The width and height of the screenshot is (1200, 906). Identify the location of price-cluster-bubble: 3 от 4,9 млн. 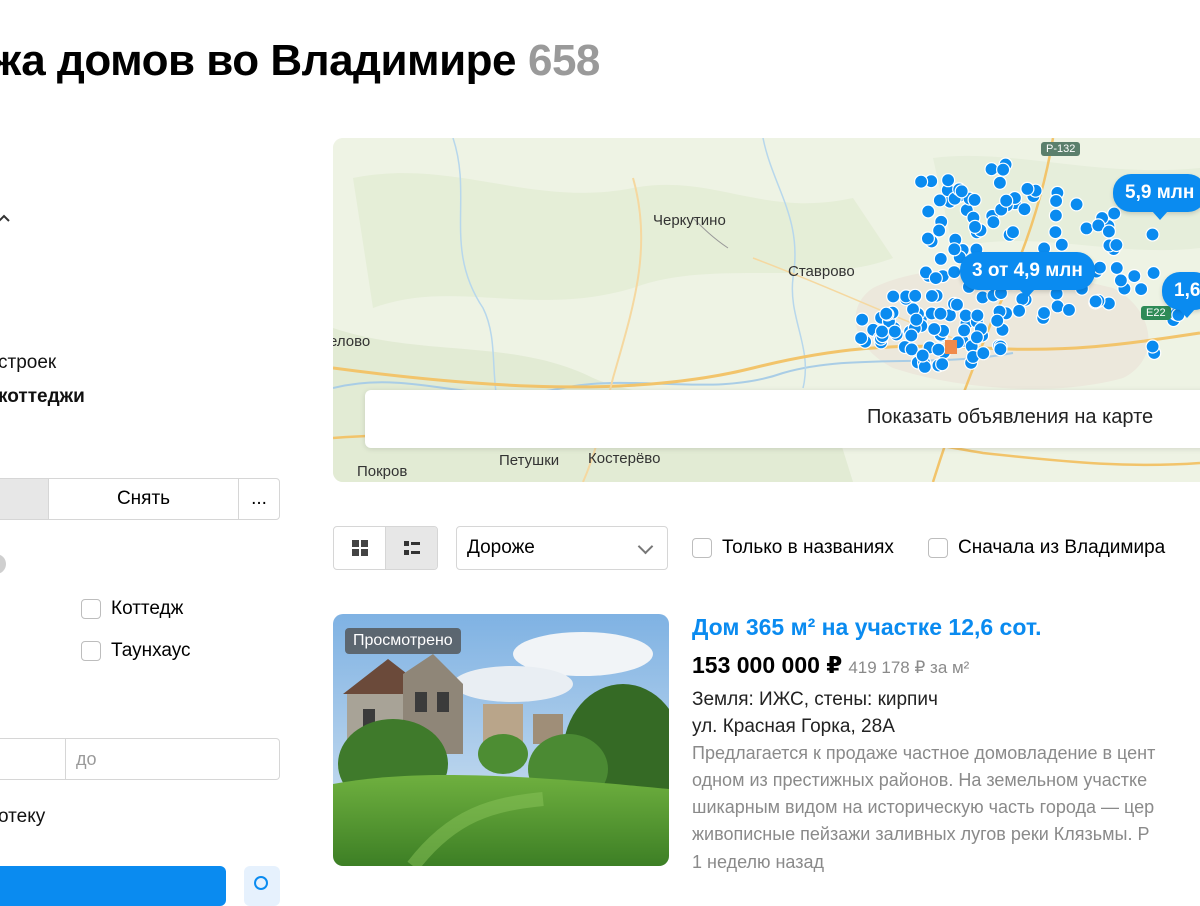
(1027, 275).